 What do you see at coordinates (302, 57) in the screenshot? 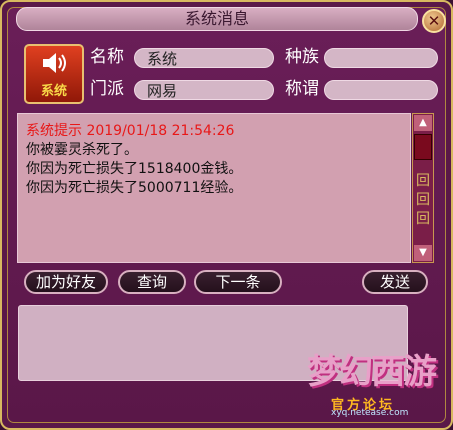
I see `race-label: 种族` at bounding box center [302, 57].